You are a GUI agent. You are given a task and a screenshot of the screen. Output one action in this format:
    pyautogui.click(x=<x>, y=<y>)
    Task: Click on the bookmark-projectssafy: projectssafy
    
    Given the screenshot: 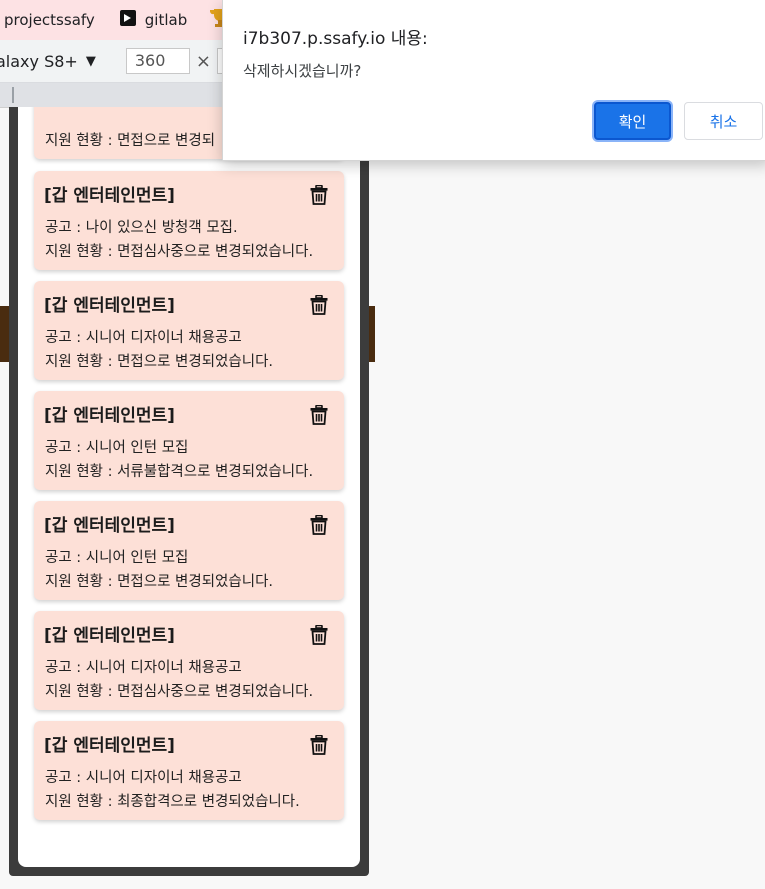 What is the action you would take?
    pyautogui.click(x=50, y=20)
    